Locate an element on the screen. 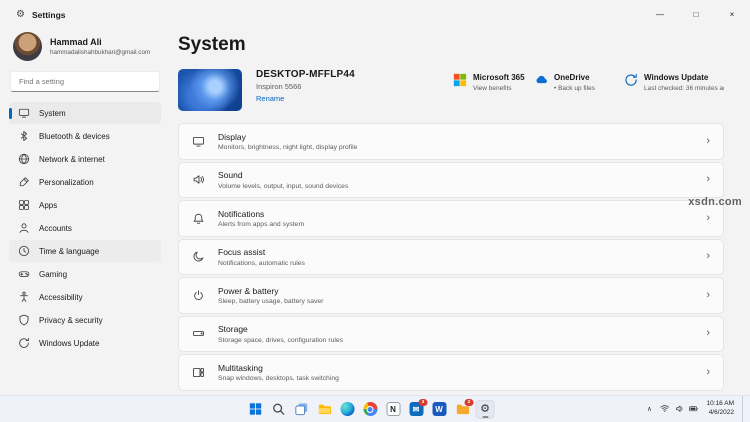  tray-date: 4/6/2022 is located at coordinates (721, 412).